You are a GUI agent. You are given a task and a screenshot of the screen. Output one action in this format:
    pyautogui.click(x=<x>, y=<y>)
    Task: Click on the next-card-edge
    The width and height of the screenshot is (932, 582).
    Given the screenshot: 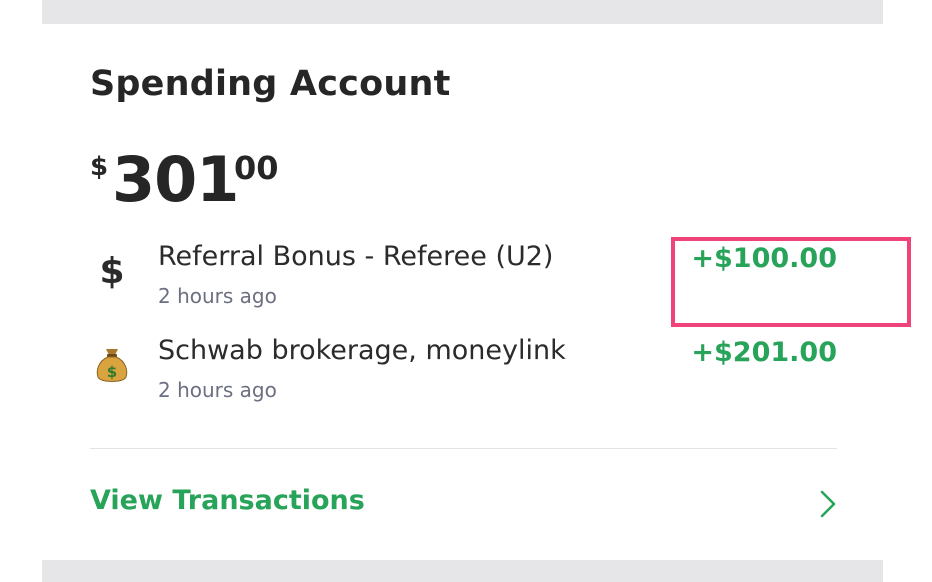 What is the action you would take?
    pyautogui.click(x=462, y=571)
    